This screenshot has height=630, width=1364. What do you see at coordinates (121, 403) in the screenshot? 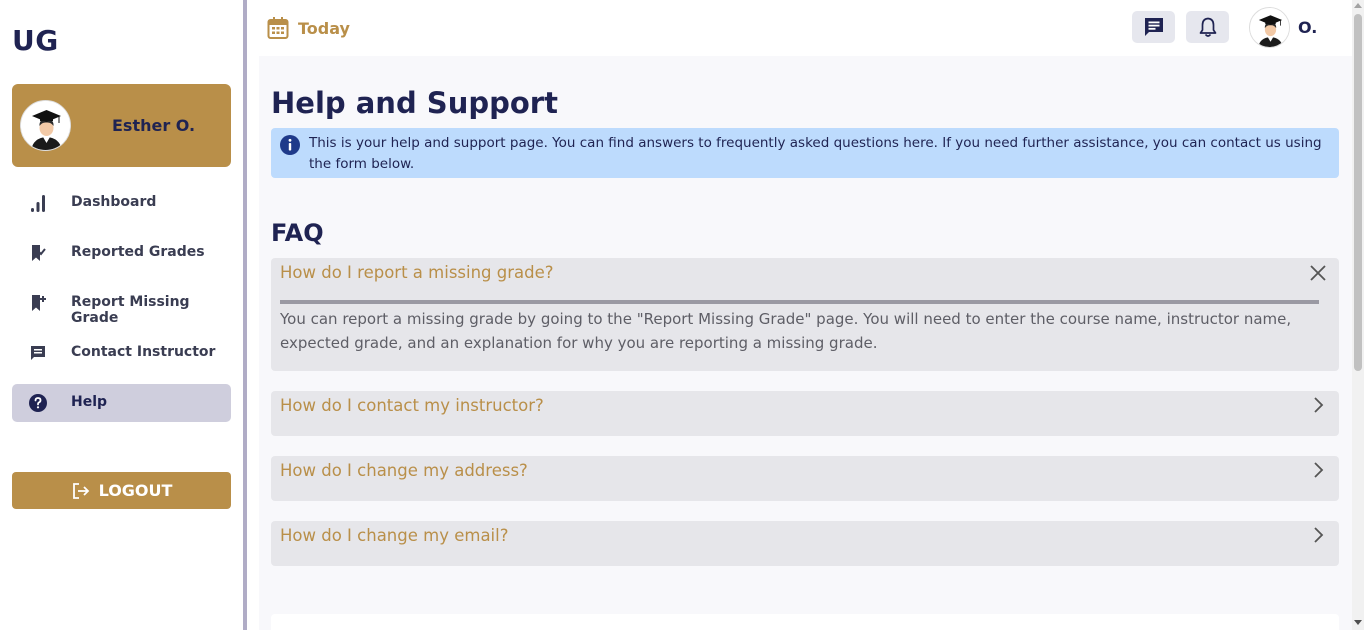
I see `sidebar-item-help: Help` at bounding box center [121, 403].